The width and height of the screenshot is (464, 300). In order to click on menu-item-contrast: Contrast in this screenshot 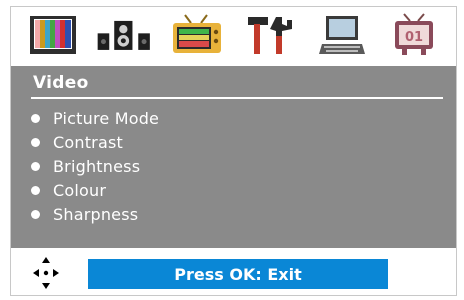, I will do `click(94, 142)`.